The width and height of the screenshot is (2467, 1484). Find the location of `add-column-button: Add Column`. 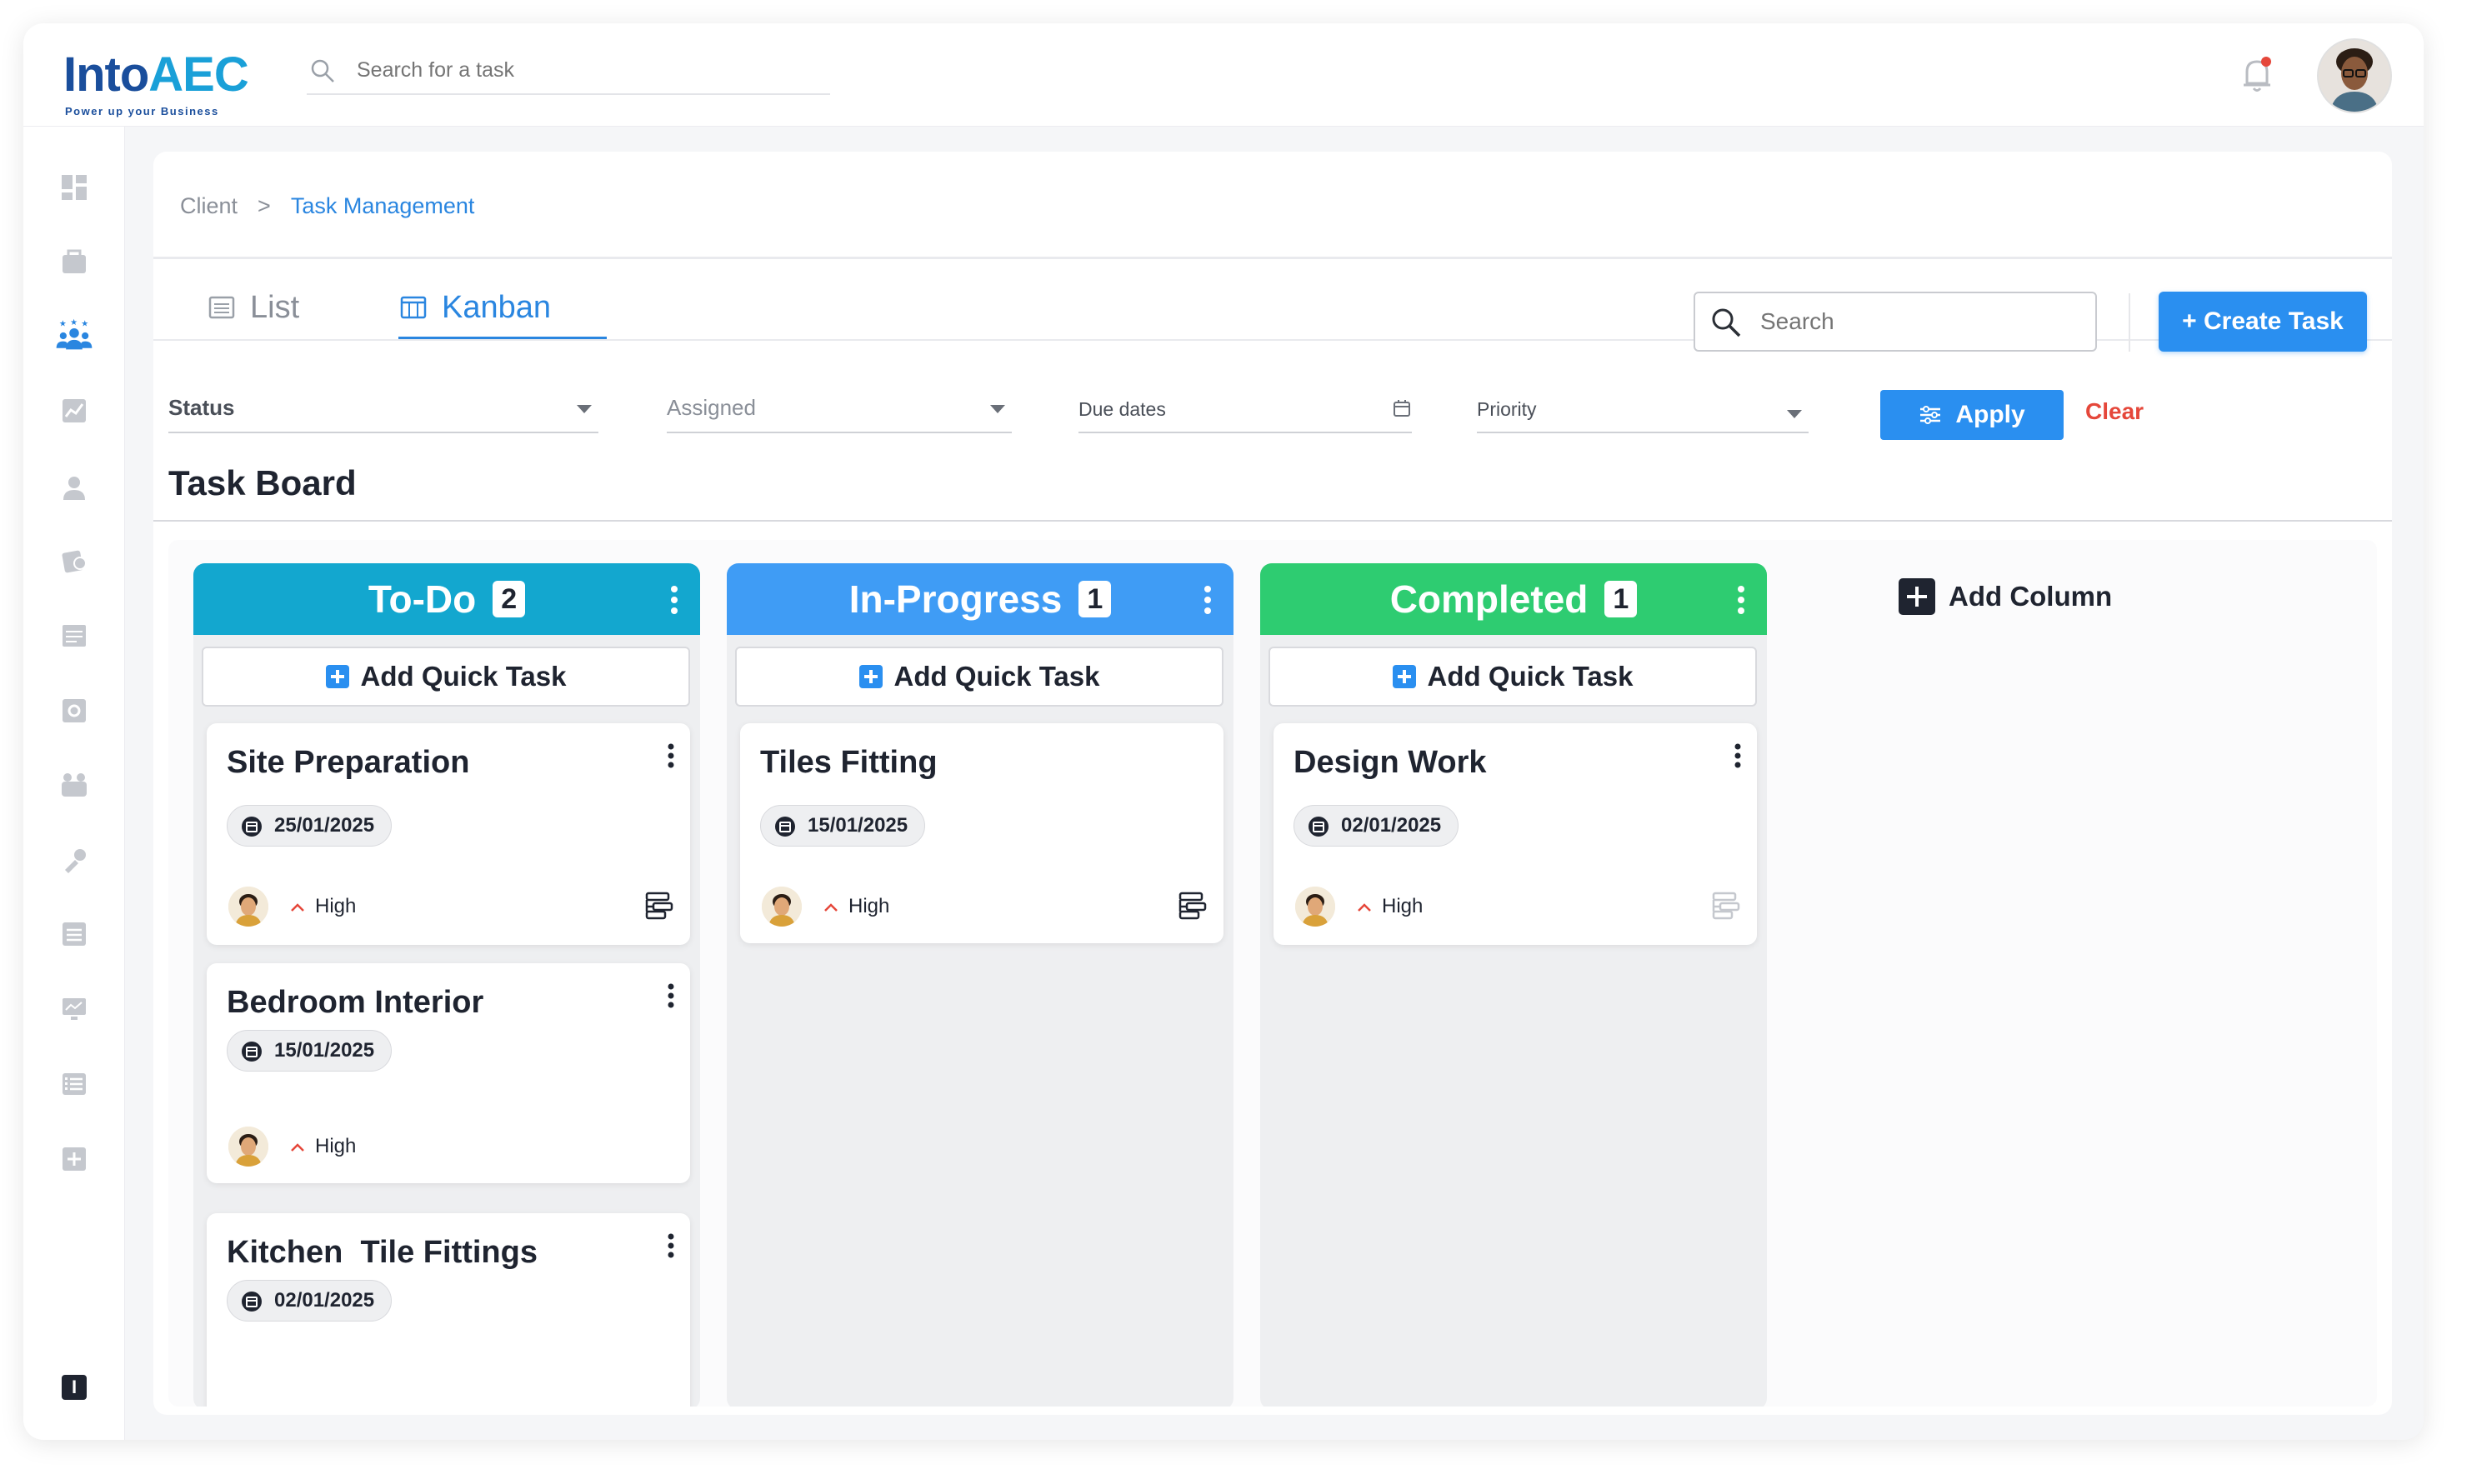

add-column-button: Add Column is located at coordinates (2005, 596).